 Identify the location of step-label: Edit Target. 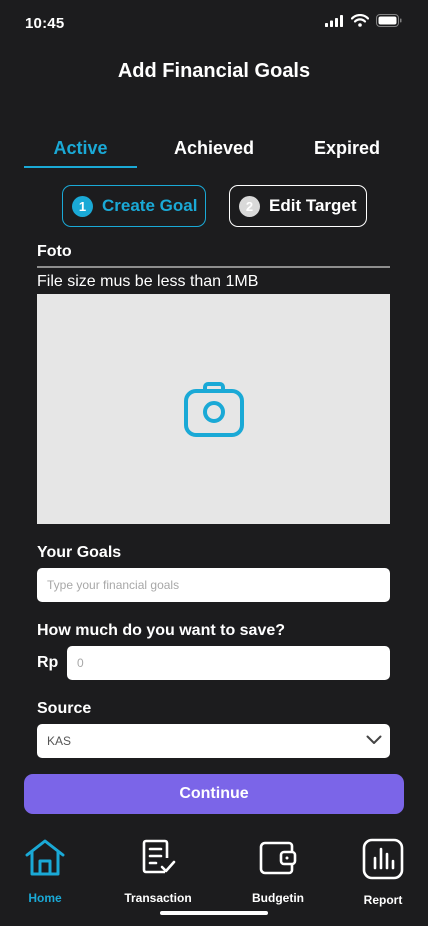
(313, 205).